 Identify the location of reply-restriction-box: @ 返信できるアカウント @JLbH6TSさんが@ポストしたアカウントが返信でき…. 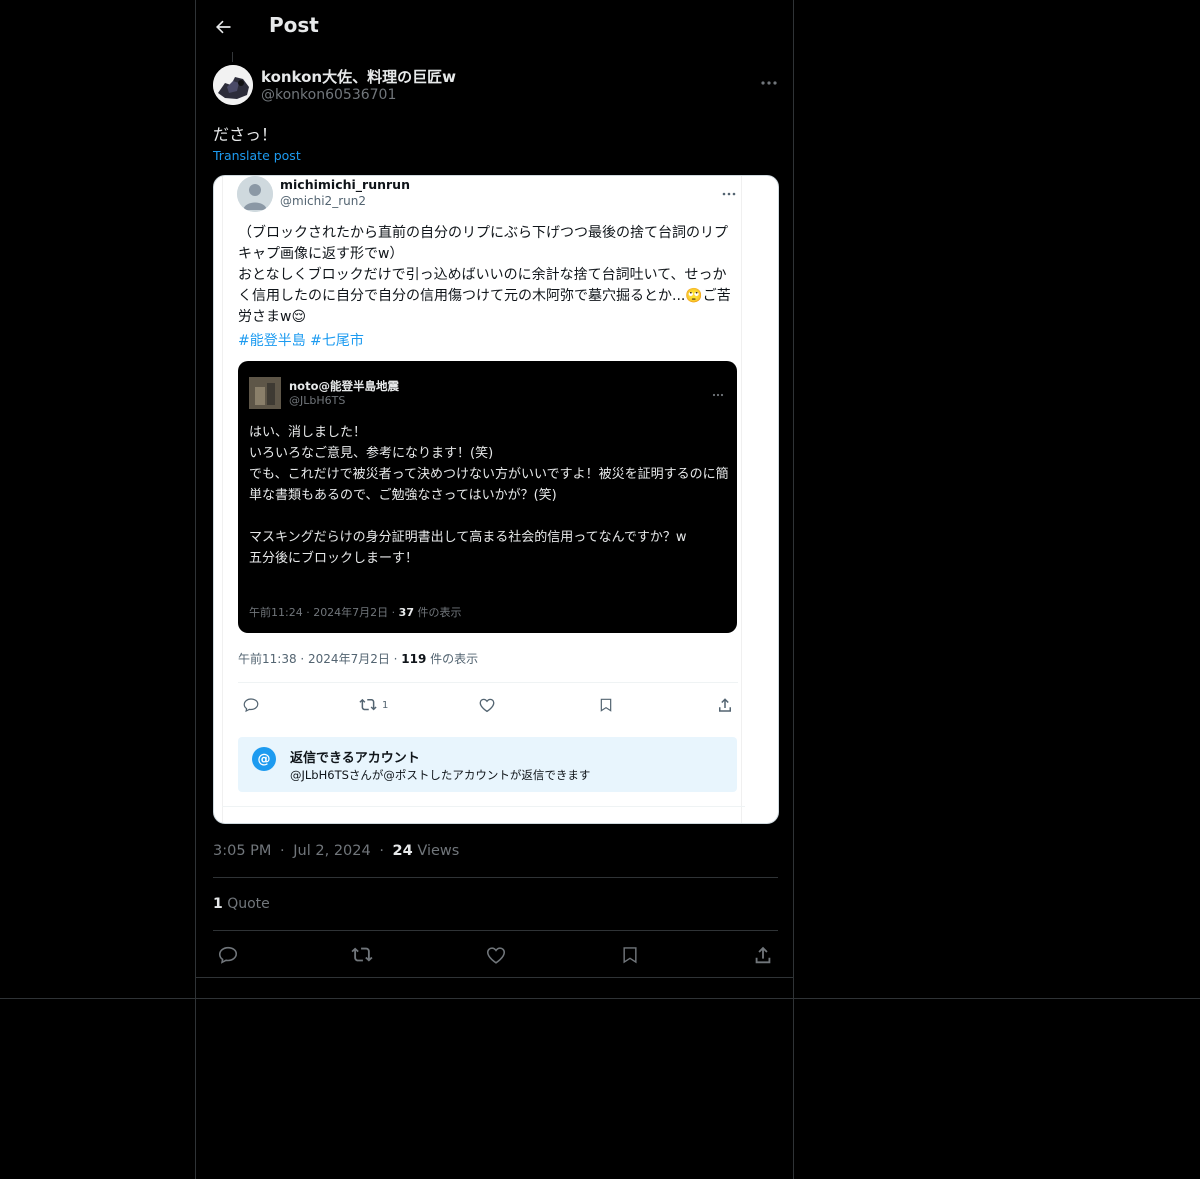
(487, 764).